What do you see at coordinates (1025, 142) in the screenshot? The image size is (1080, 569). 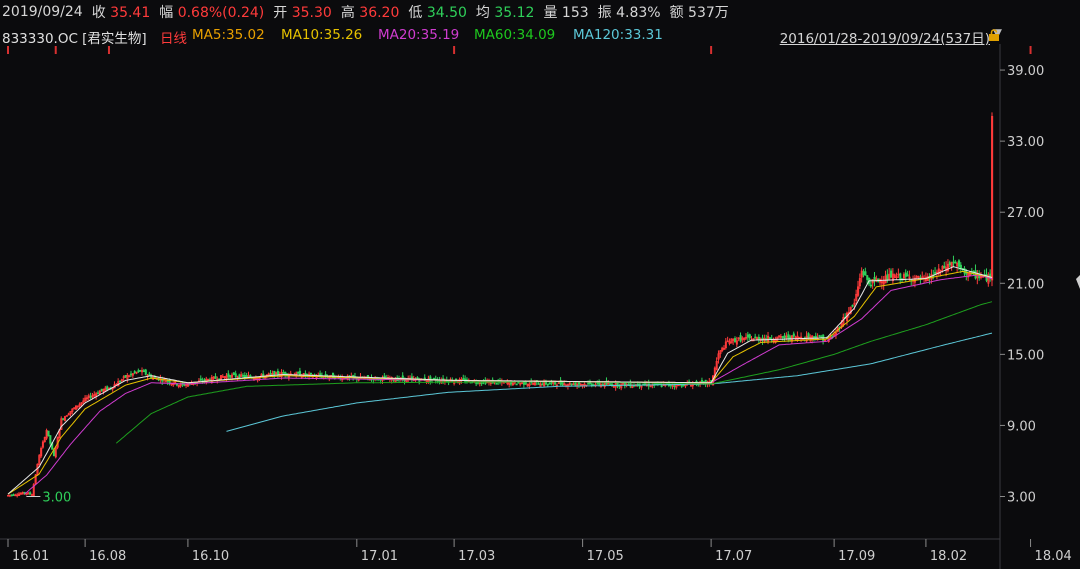 I see `y-tick-label: 33.00` at bounding box center [1025, 142].